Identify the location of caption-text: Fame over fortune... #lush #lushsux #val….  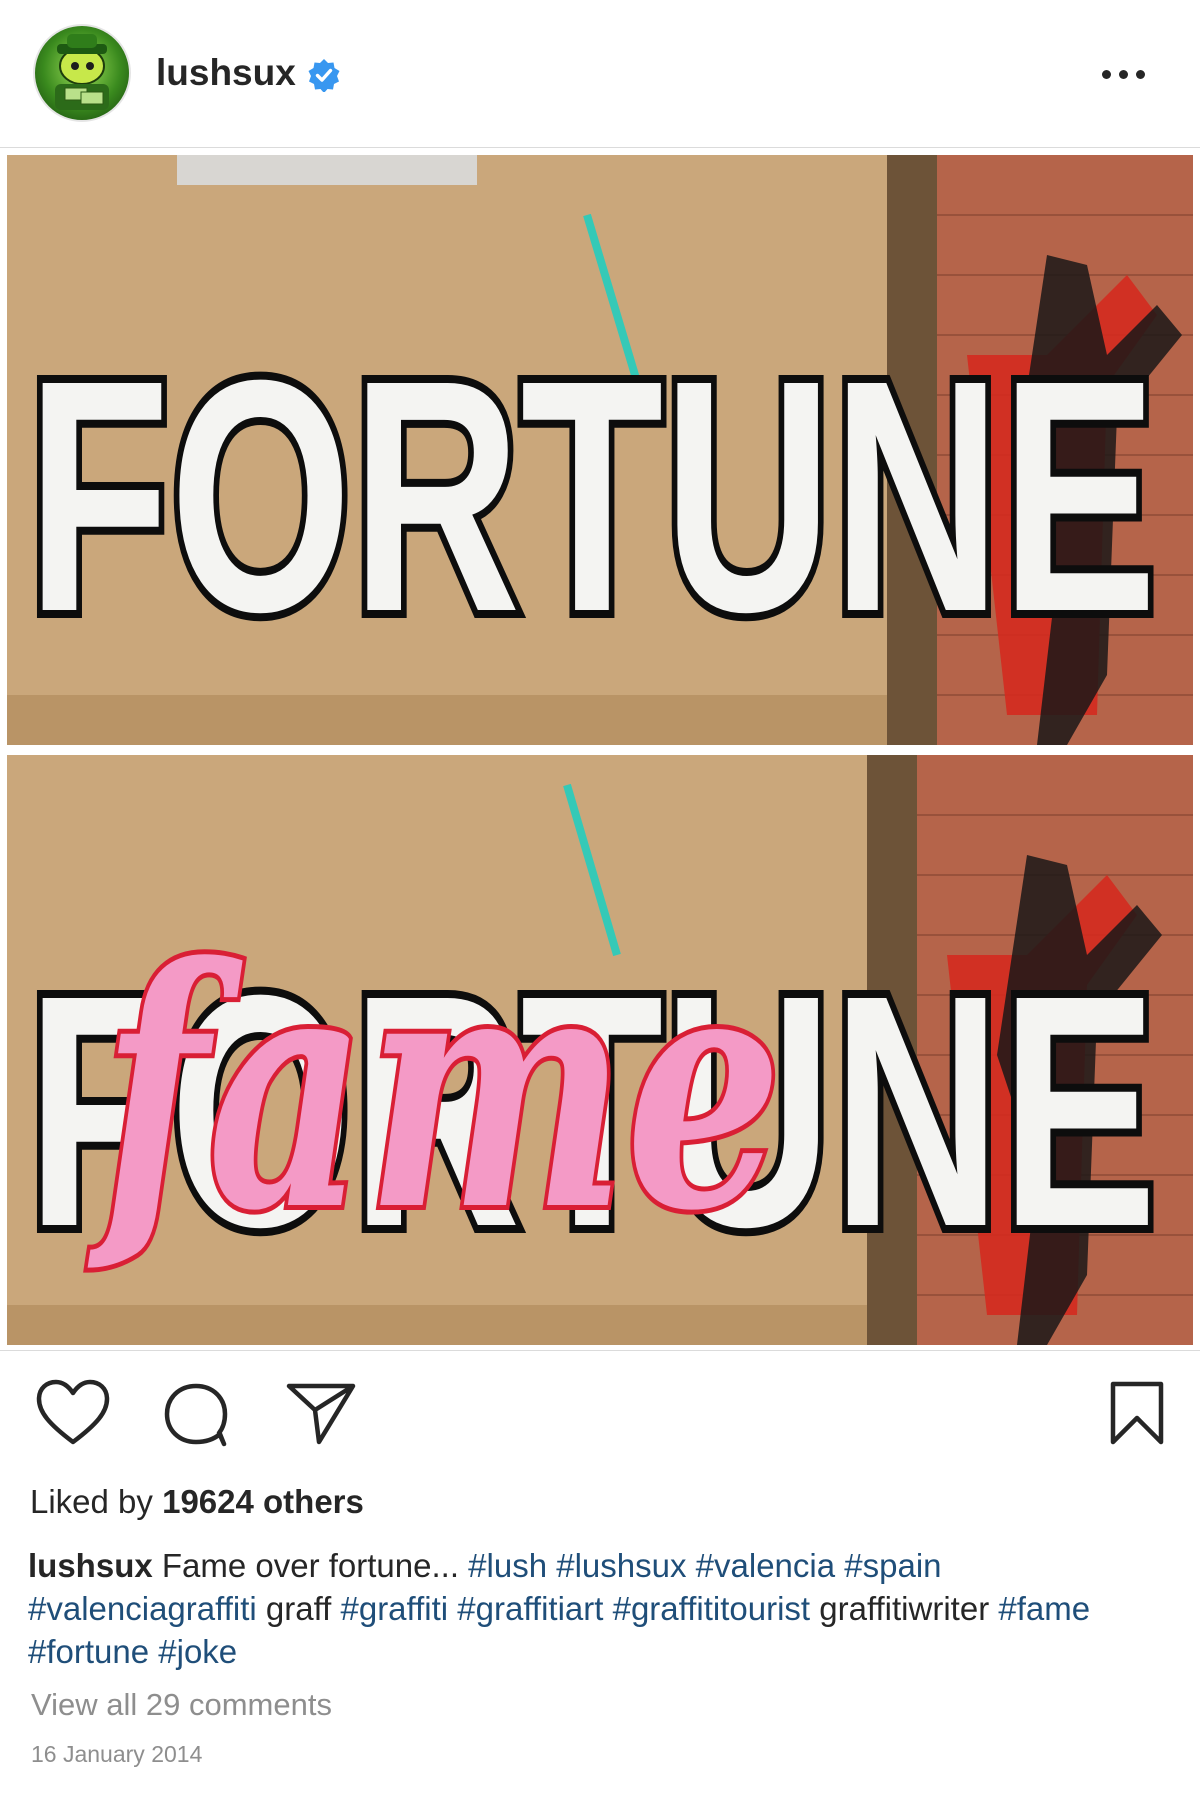
(559, 1608).